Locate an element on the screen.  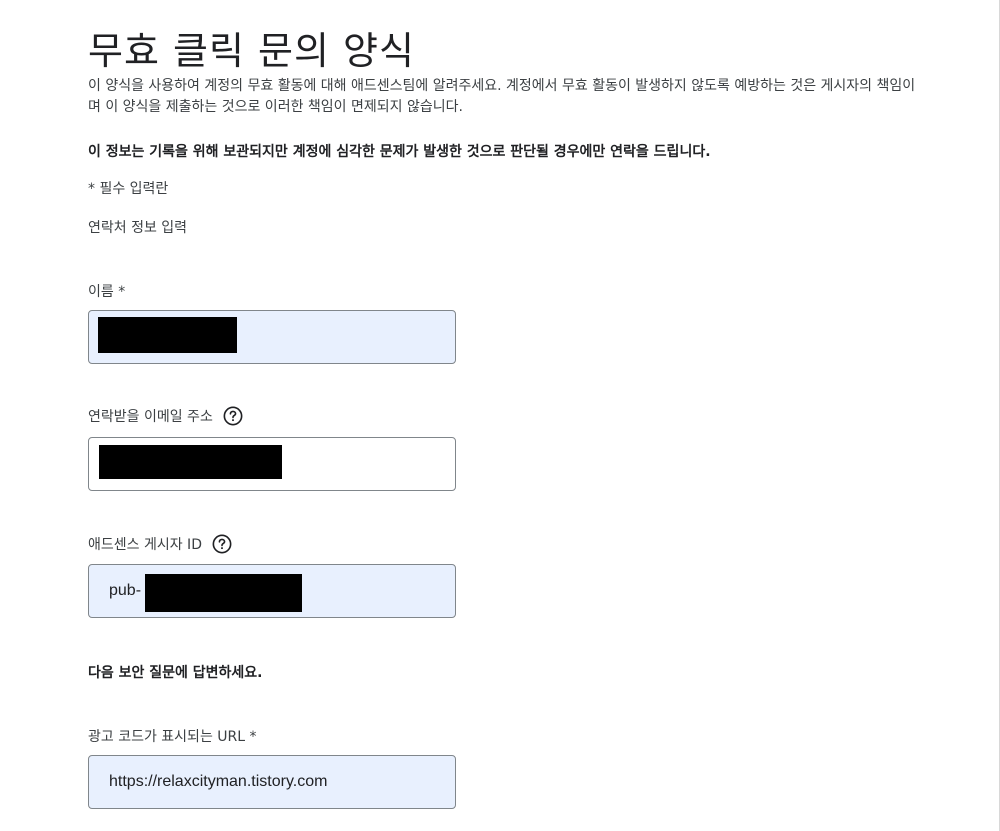
security-section-heading: 다음 보안 질문에 답변하세요. is located at coordinates (175, 673).